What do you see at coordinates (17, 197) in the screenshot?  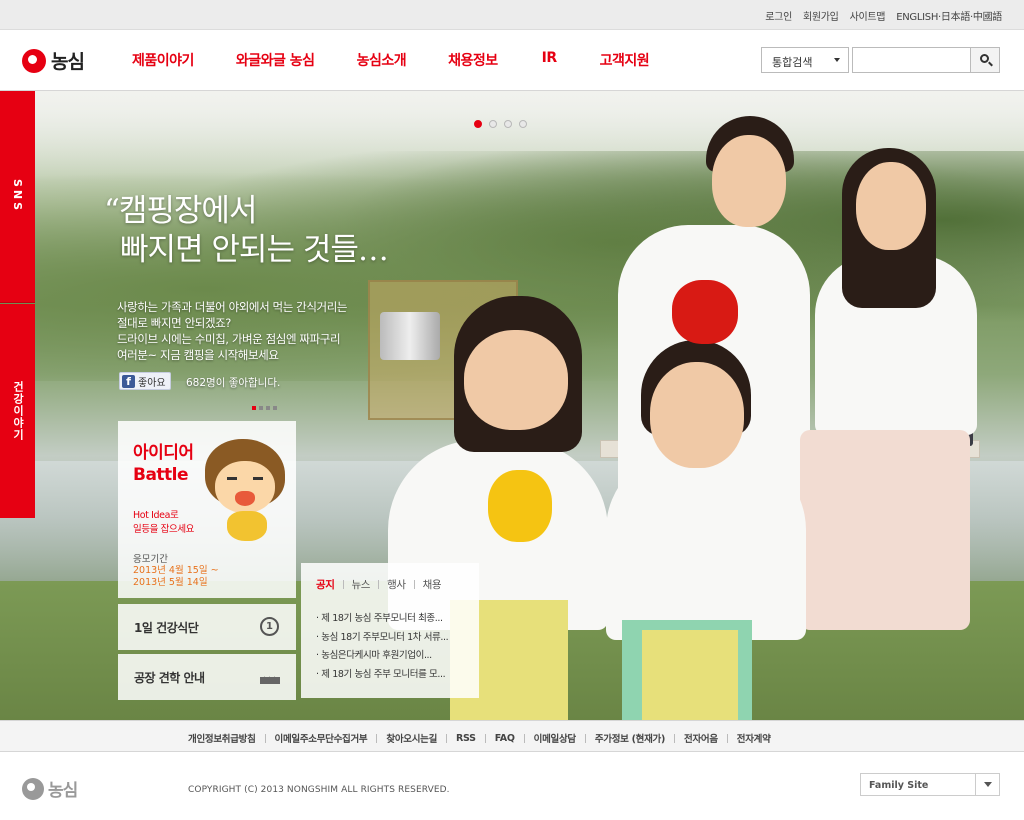 I see `tab-sns: SNS` at bounding box center [17, 197].